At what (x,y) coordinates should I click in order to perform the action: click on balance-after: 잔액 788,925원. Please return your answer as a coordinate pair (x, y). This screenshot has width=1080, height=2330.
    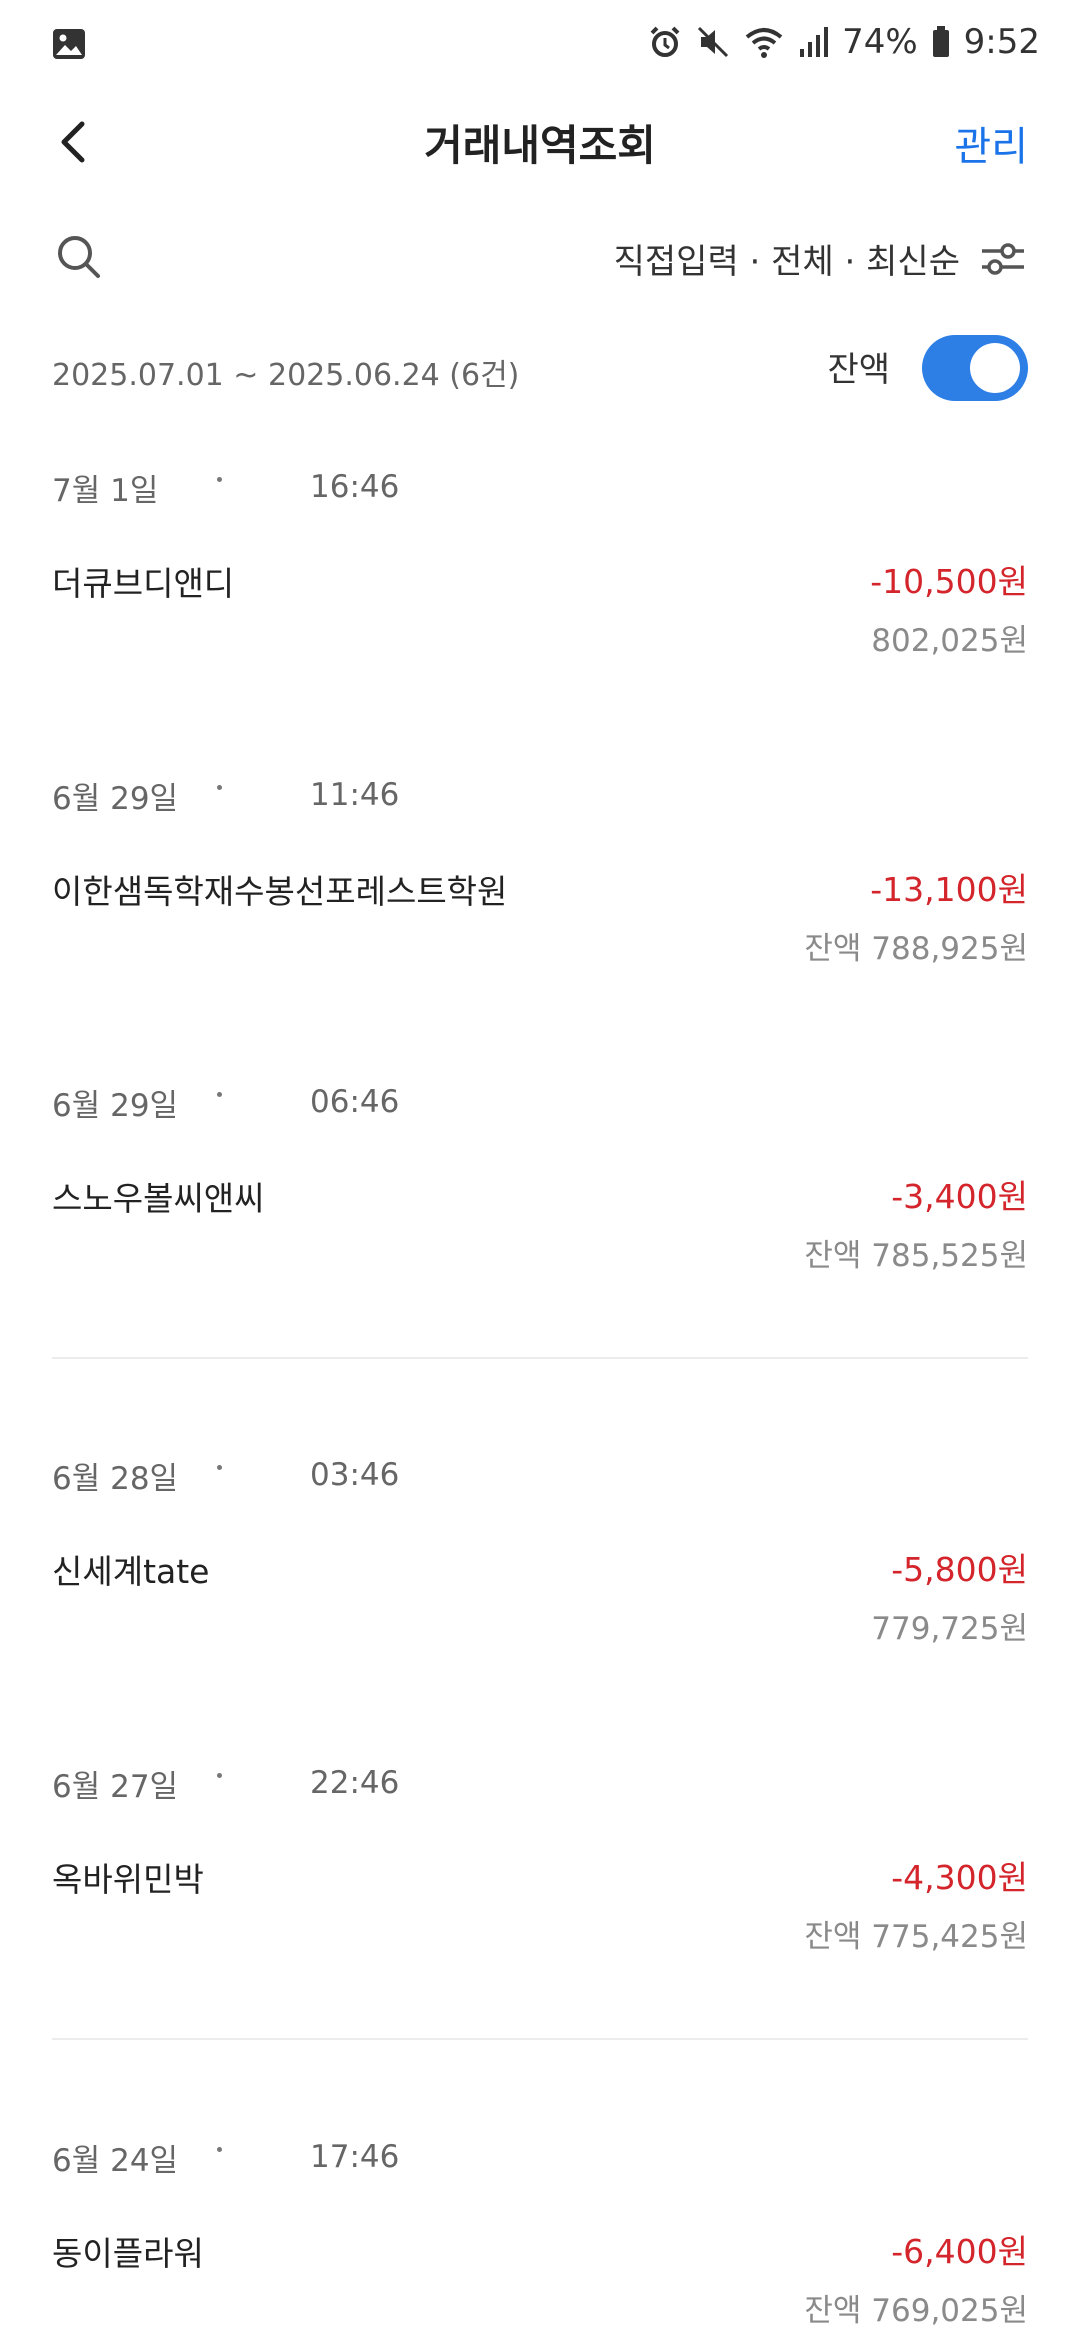
    Looking at the image, I should click on (916, 949).